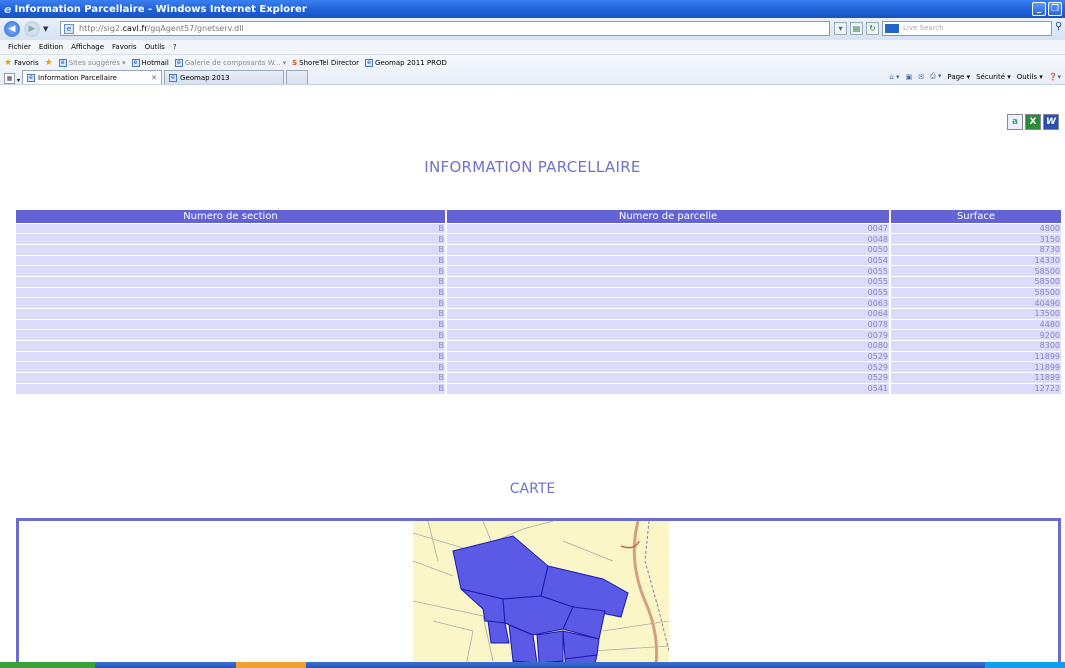  What do you see at coordinates (21, 63) in the screenshot?
I see `favorites-button: ★ Favoris` at bounding box center [21, 63].